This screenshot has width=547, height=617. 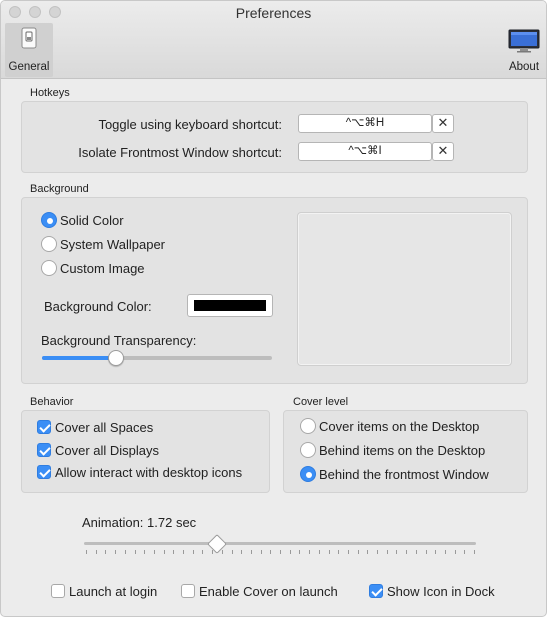 I want to click on custom-image-label: Custom Image, so click(x=102, y=268).